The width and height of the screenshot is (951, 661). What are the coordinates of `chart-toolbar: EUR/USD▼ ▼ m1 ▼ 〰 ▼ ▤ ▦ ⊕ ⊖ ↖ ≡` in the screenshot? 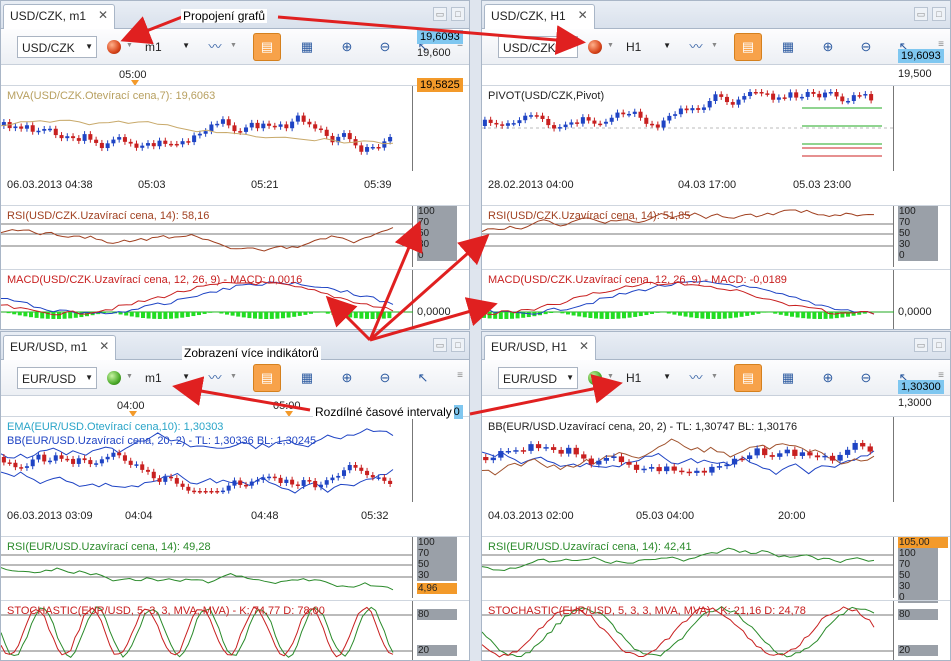 It's located at (235, 378).